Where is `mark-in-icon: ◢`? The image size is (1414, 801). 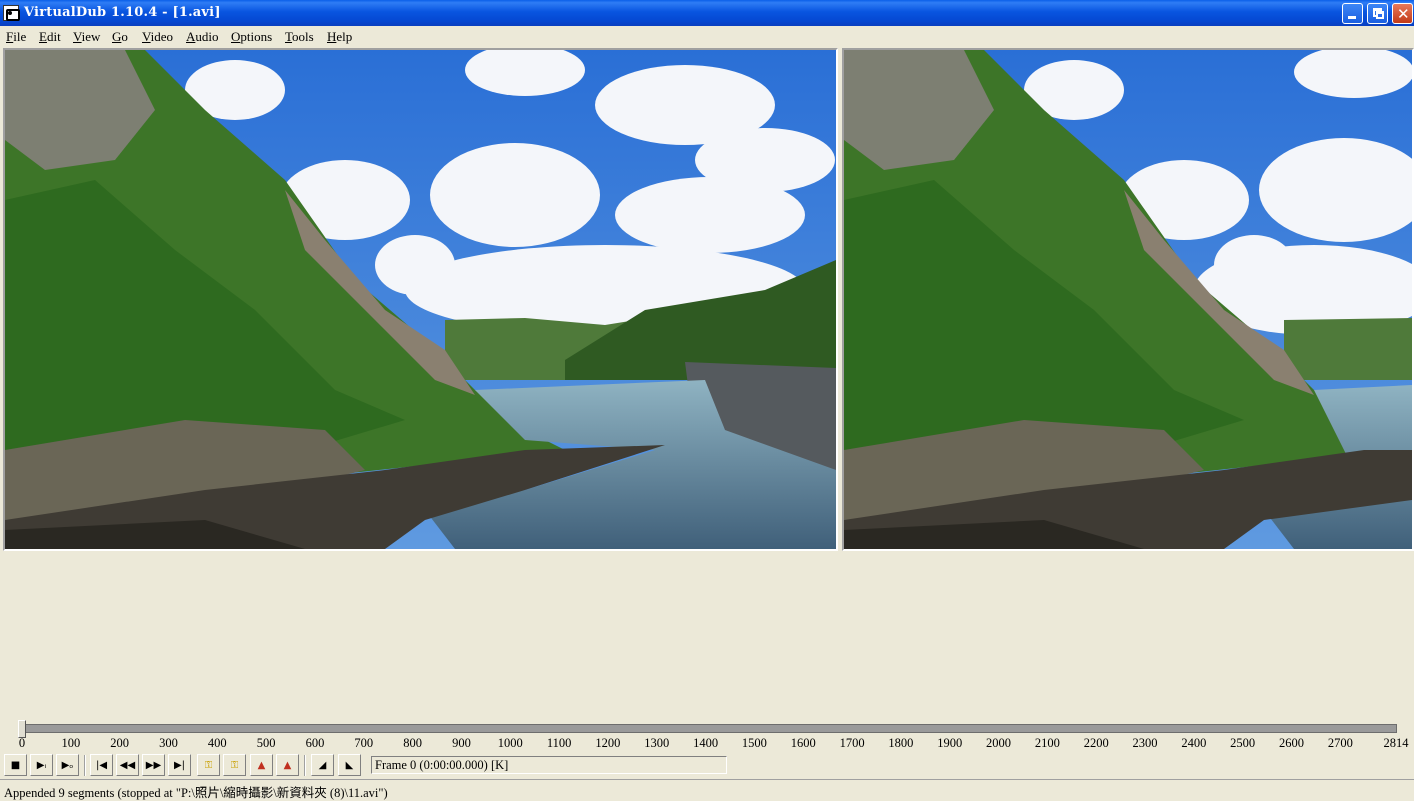 mark-in-icon: ◢ is located at coordinates (322, 765).